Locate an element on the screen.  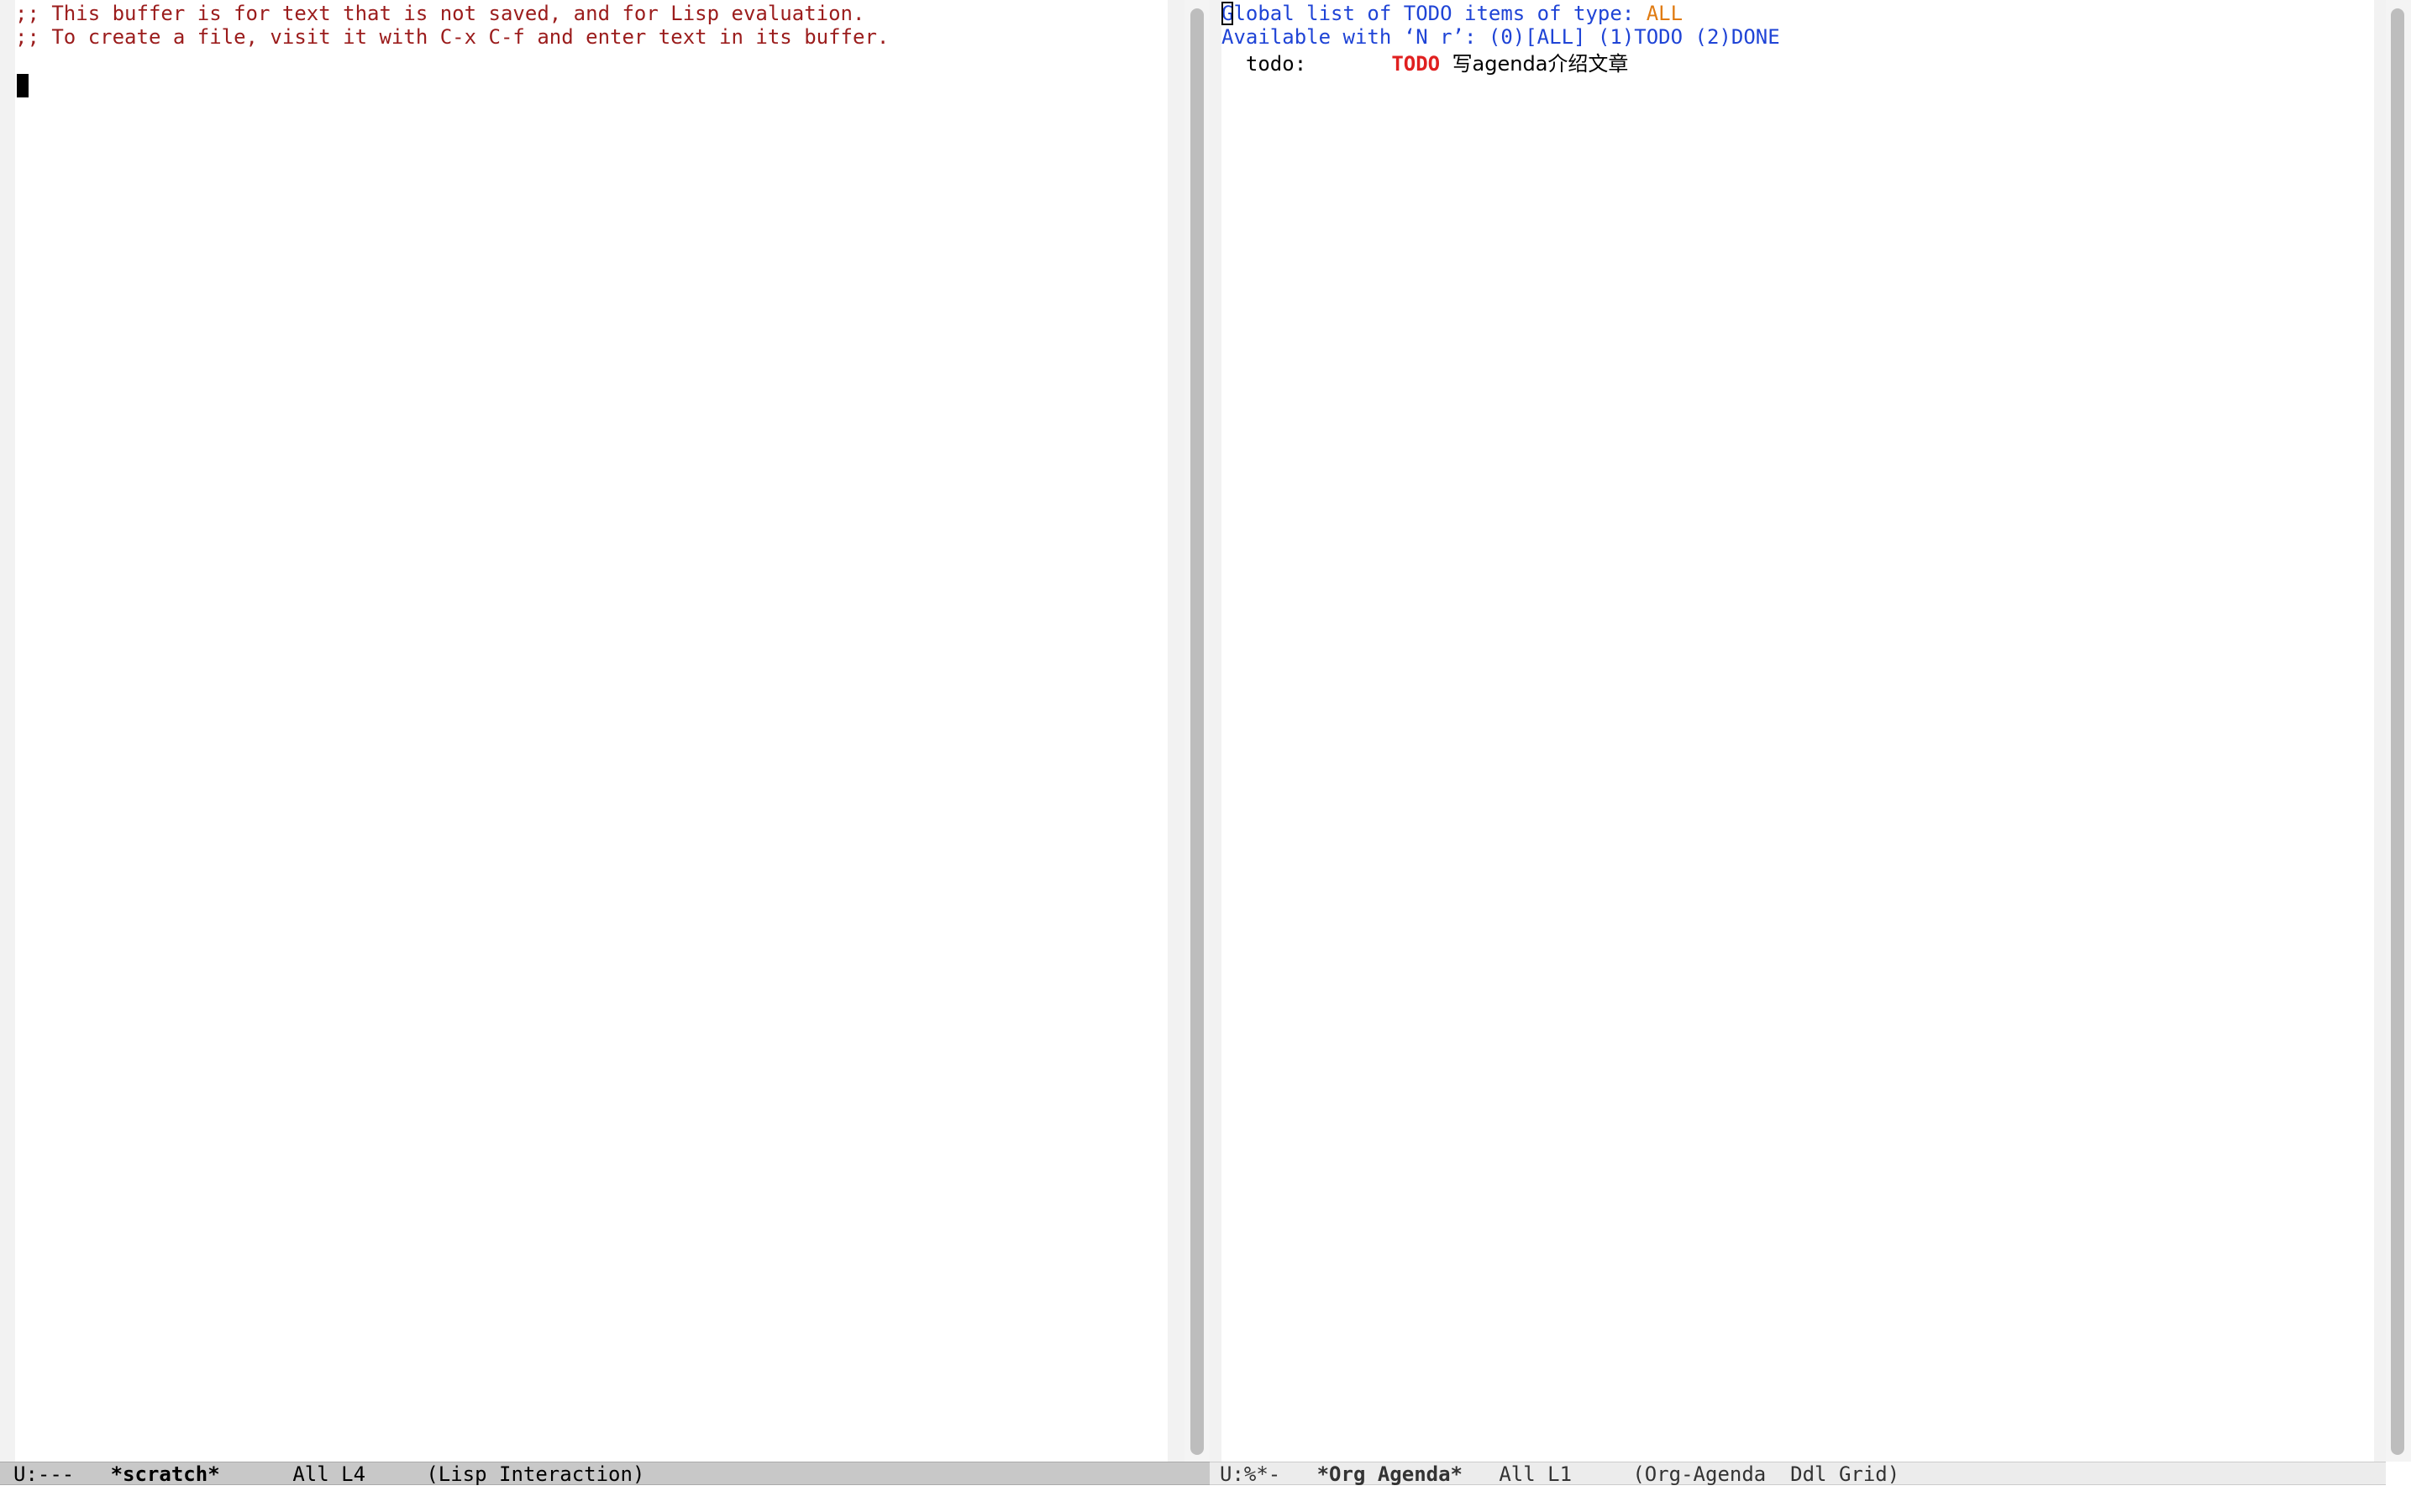
agenda-header-text: lobal list of TODO items of type: is located at coordinates (1440, 13).